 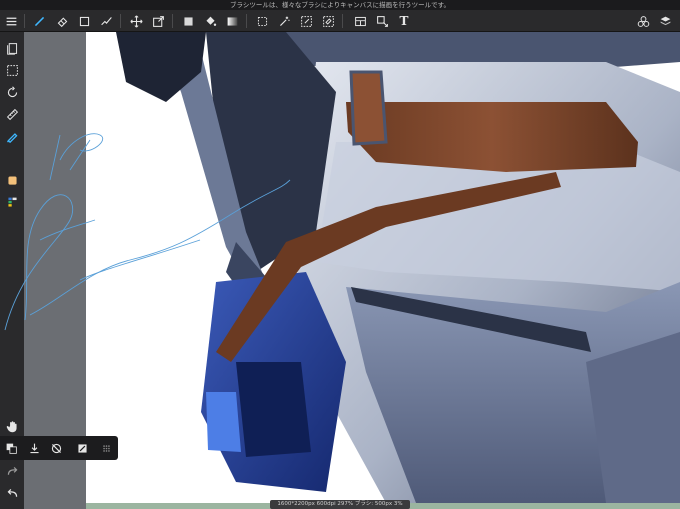 I want to click on selection-icon, so click(x=12, y=70).